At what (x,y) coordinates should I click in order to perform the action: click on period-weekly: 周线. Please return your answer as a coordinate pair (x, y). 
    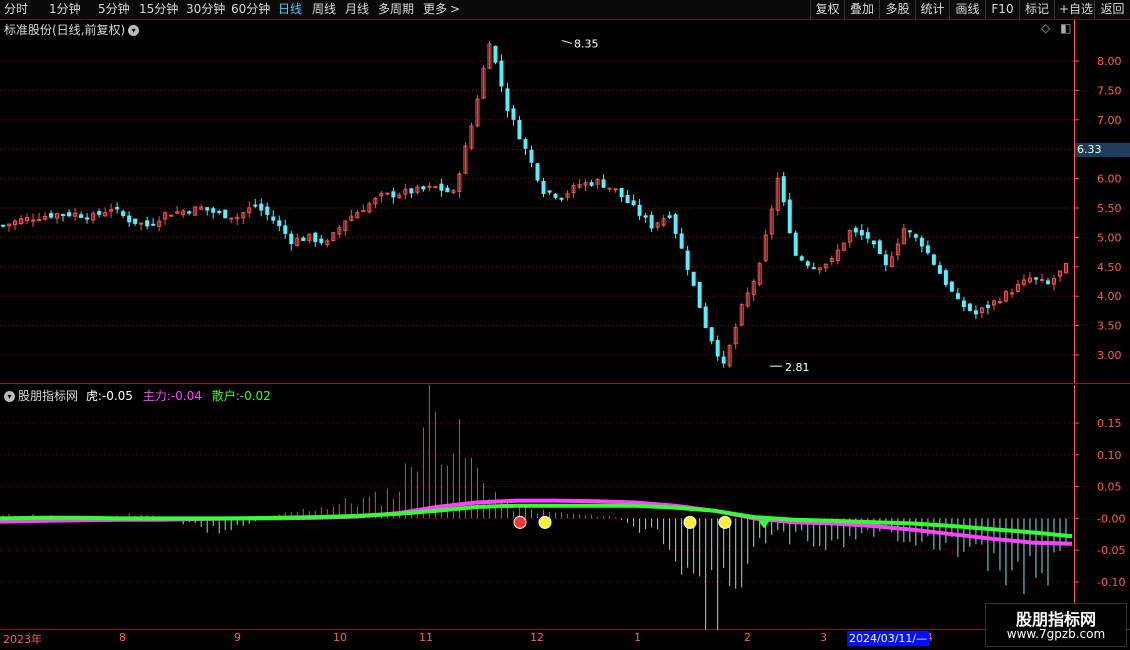
    Looking at the image, I should click on (324, 9).